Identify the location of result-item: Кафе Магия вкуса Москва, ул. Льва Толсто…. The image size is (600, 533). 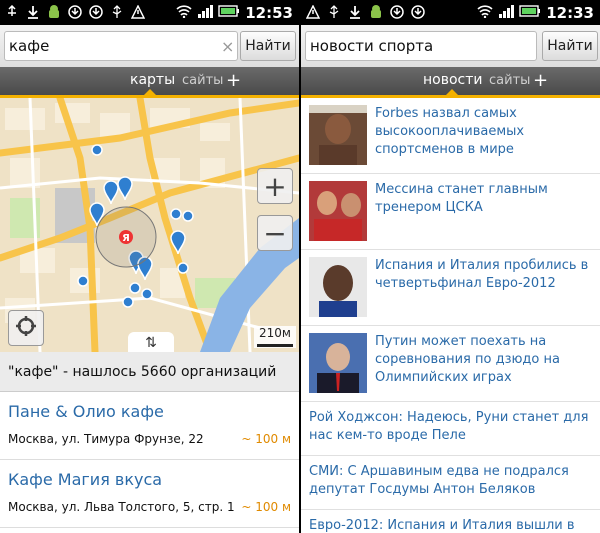
(149, 494).